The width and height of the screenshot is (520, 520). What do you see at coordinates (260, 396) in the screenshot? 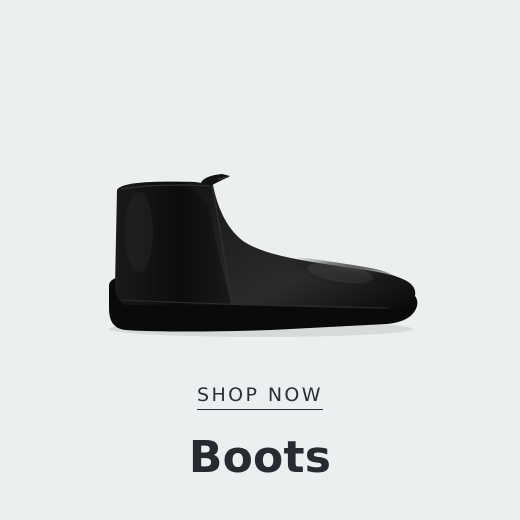
I see `shop-now-link: SHOP NOW` at bounding box center [260, 396].